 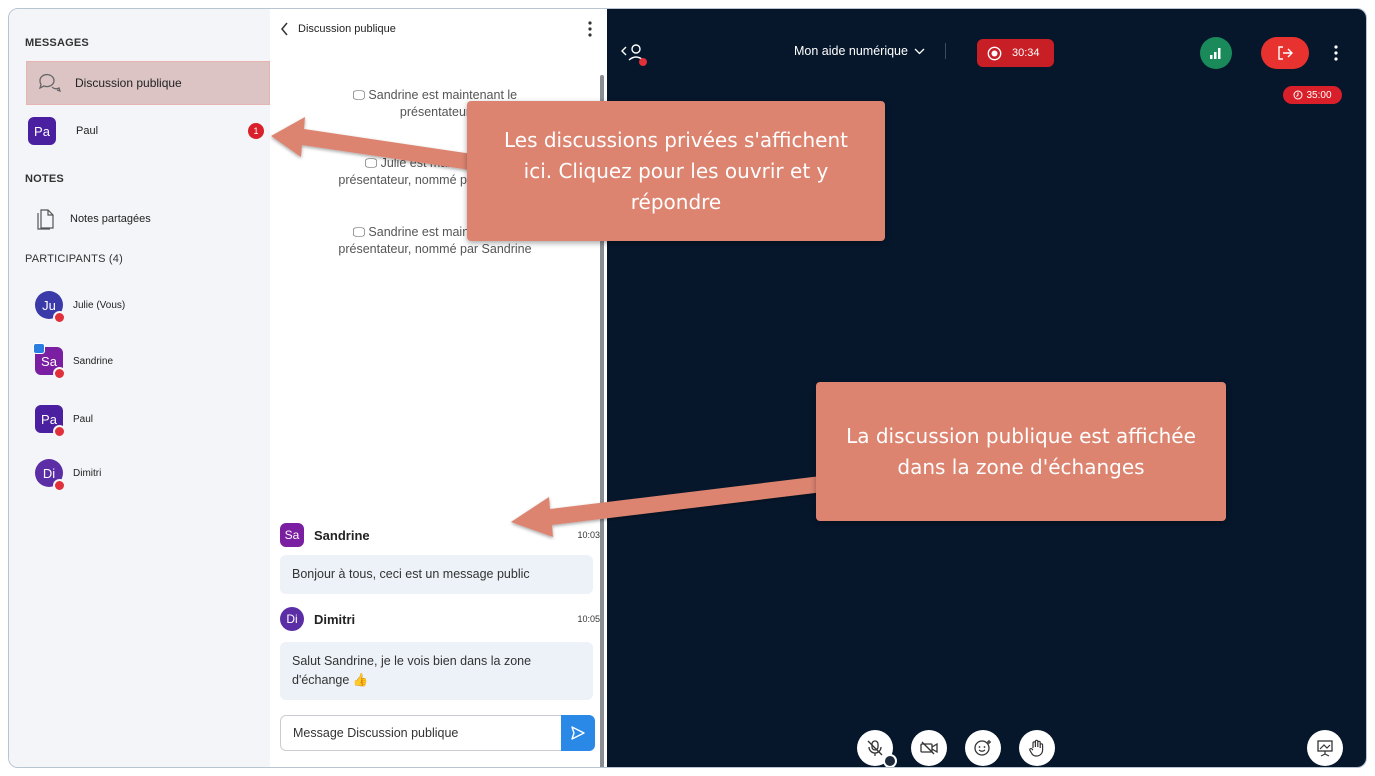 I want to click on arrow-to-public-chat, so click(x=667, y=506).